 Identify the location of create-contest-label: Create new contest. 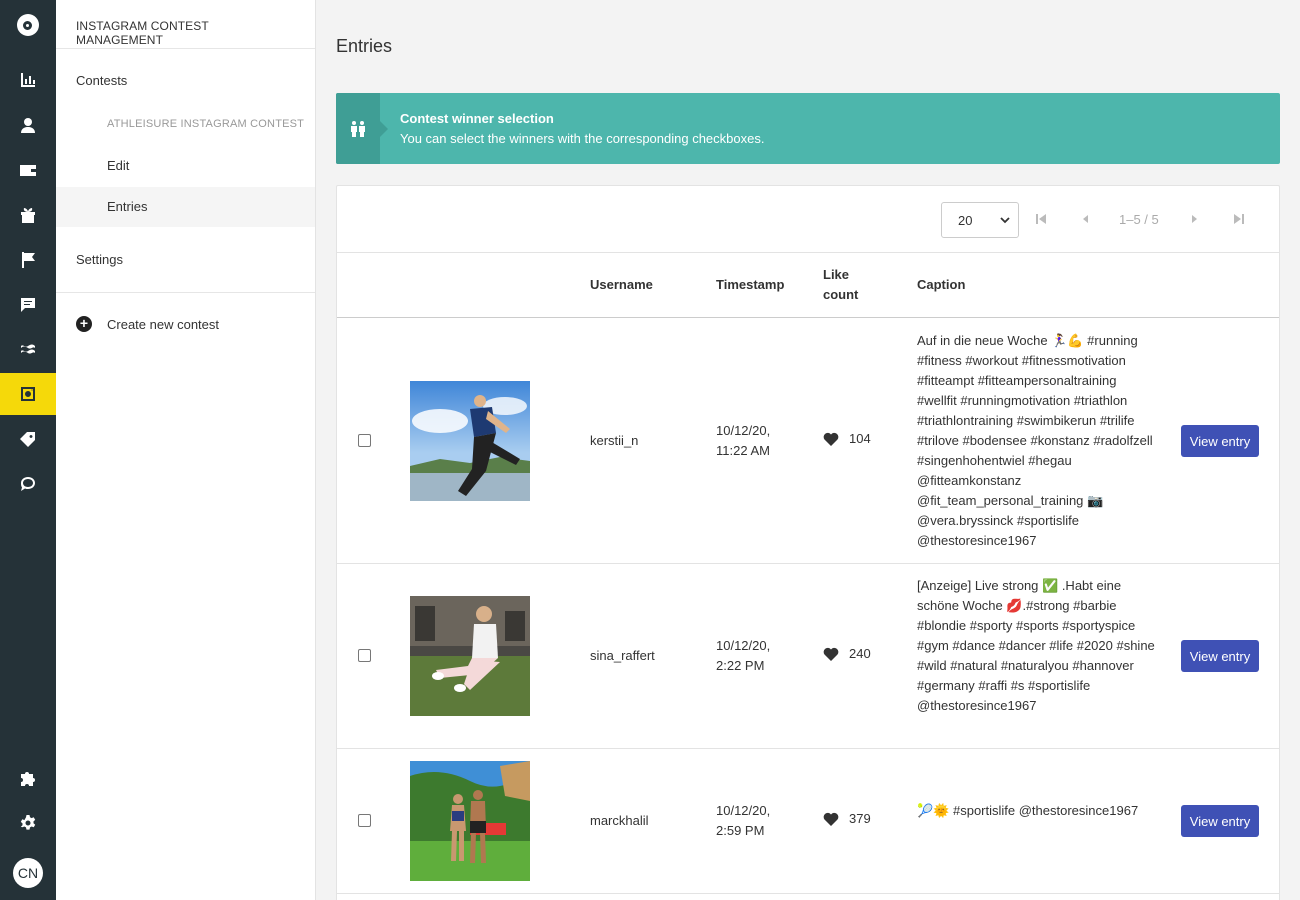
(163, 324).